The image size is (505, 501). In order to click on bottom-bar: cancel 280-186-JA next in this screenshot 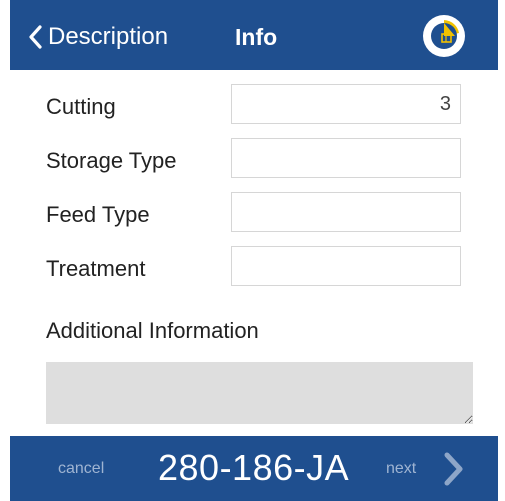, I will do `click(254, 468)`.